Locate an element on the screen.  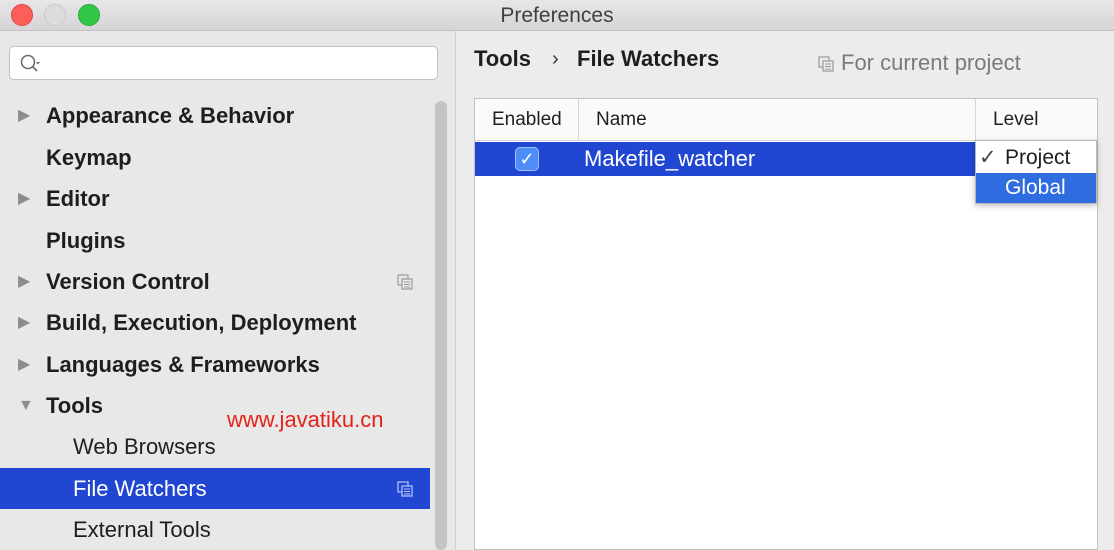
checkmark-icon: ✓ is located at coordinates (988, 157).